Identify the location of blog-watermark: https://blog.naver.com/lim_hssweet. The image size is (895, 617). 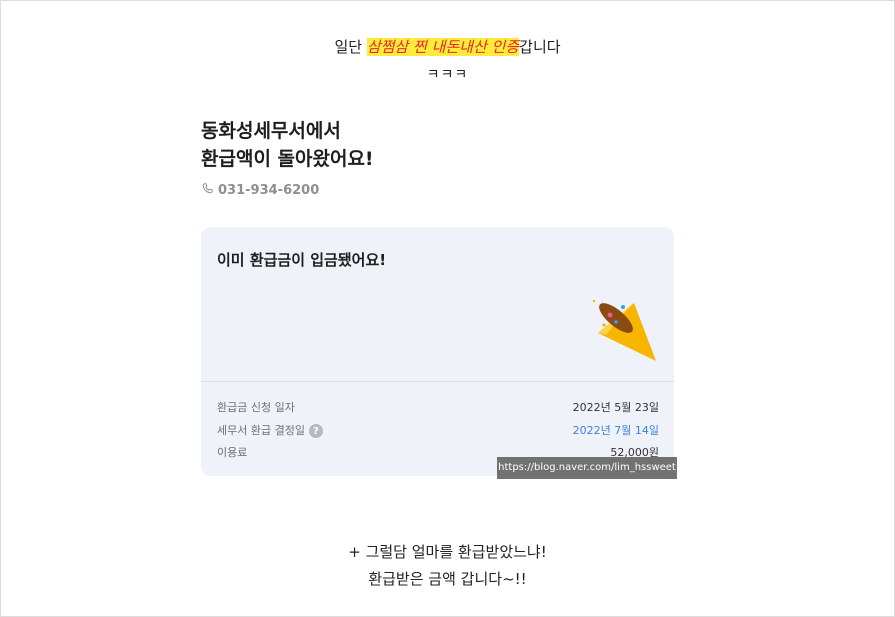
(587, 468).